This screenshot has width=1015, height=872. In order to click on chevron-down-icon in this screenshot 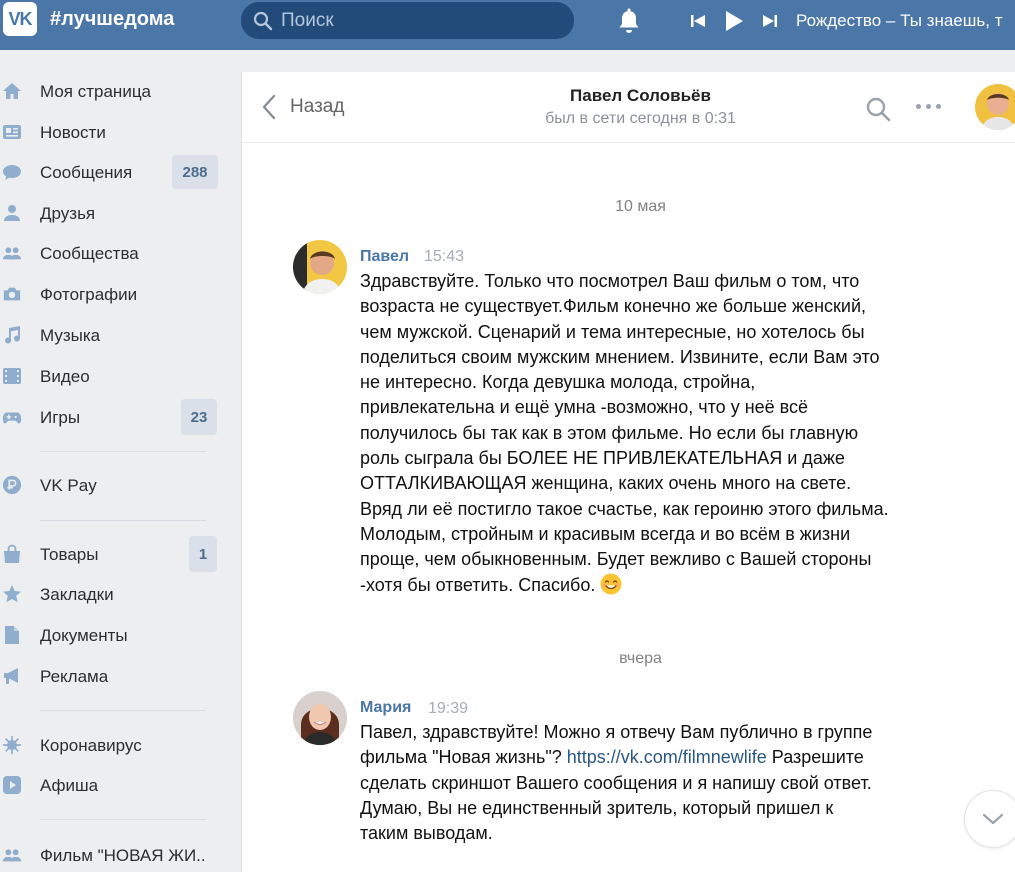, I will do `click(993, 819)`.